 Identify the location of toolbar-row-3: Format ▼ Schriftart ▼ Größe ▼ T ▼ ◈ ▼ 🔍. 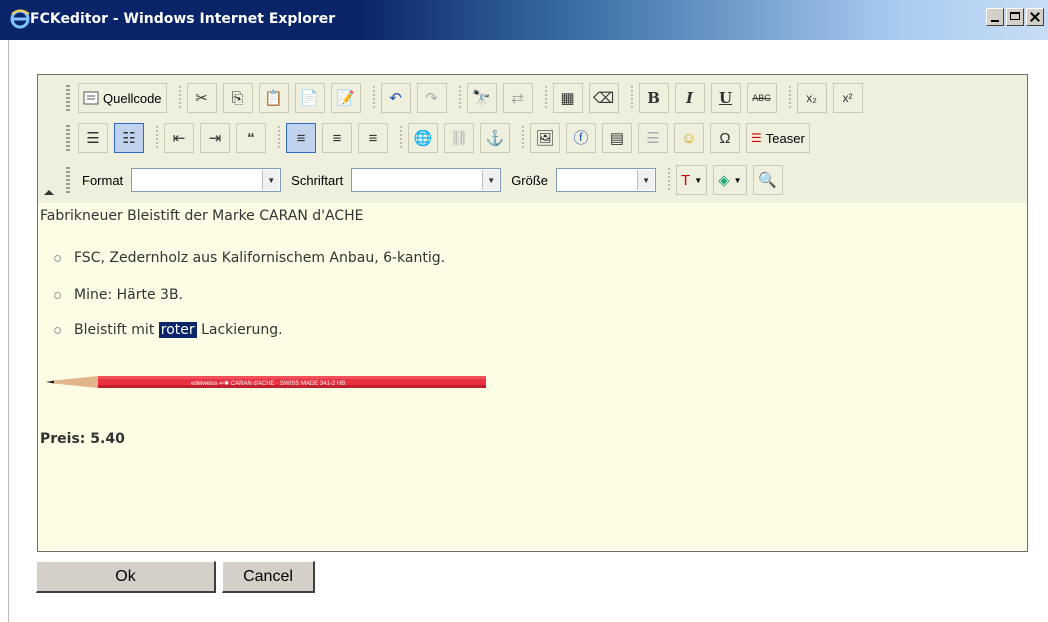
(427, 180).